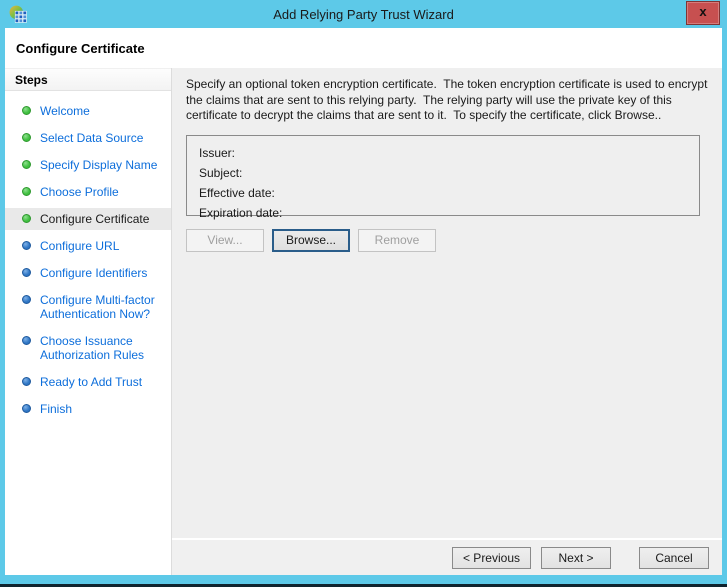 This screenshot has height=587, width=727. I want to click on sidebar-item-configure-certificate: Configure Certificate, so click(88, 219).